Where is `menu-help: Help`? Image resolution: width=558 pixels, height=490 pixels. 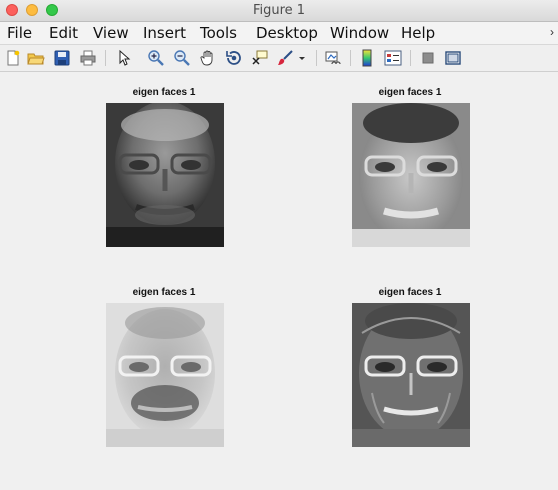 menu-help: Help is located at coordinates (418, 33).